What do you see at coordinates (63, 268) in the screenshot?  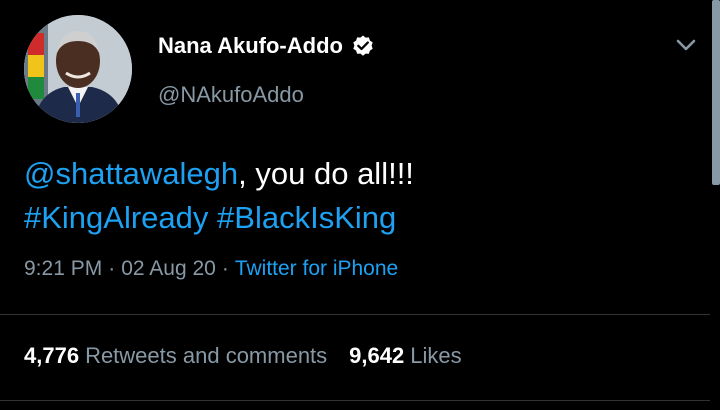 I see `tweet-time: 9:21 PM` at bounding box center [63, 268].